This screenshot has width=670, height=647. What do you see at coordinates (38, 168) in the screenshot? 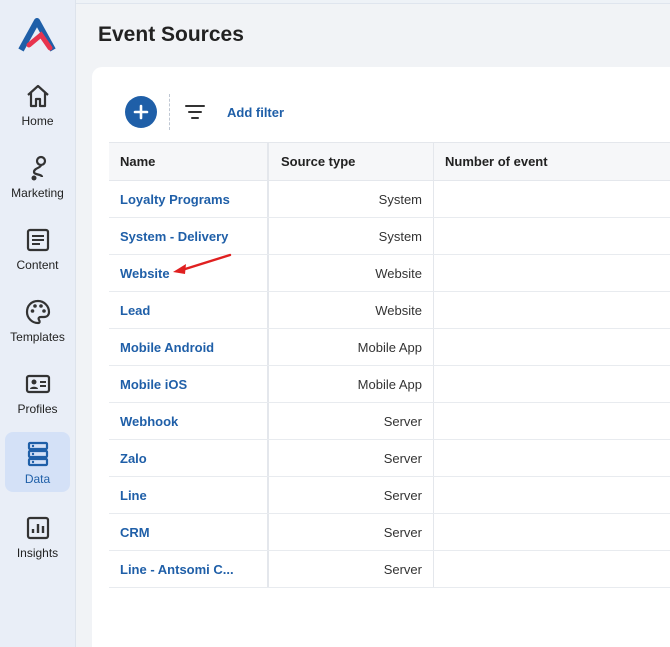
I see `journey-icon` at bounding box center [38, 168].